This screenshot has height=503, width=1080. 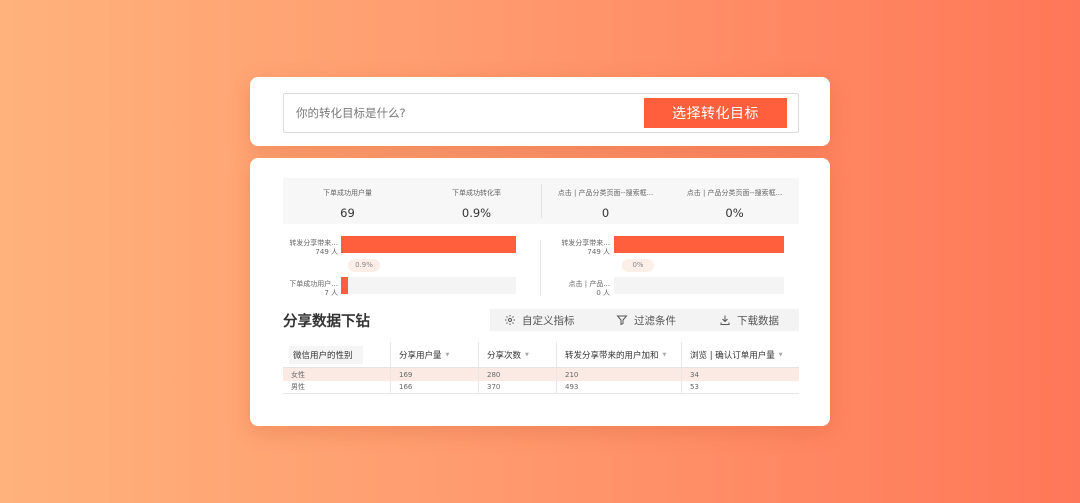 I want to click on column-header-referred-users: 转发分享带来的用户加和 ▼, so click(x=619, y=354).